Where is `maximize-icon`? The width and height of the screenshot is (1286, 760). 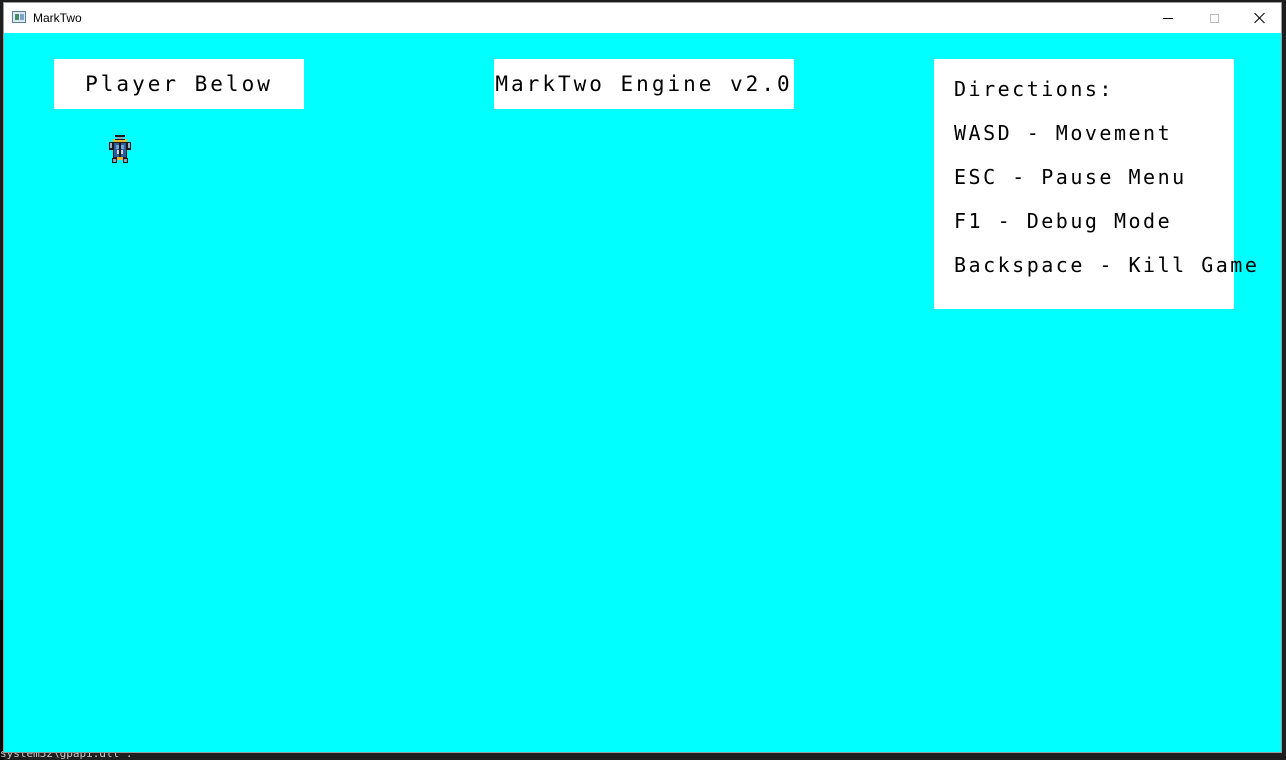 maximize-icon is located at coordinates (1214, 18).